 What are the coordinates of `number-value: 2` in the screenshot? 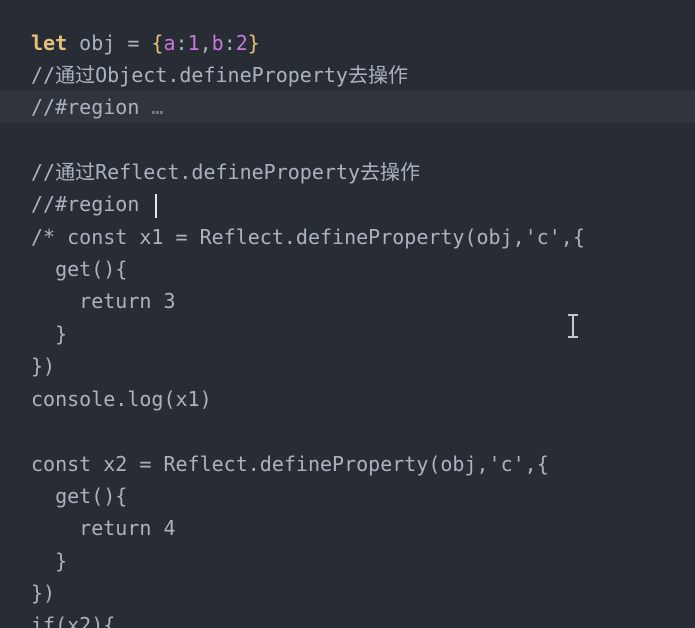 It's located at (241, 43).